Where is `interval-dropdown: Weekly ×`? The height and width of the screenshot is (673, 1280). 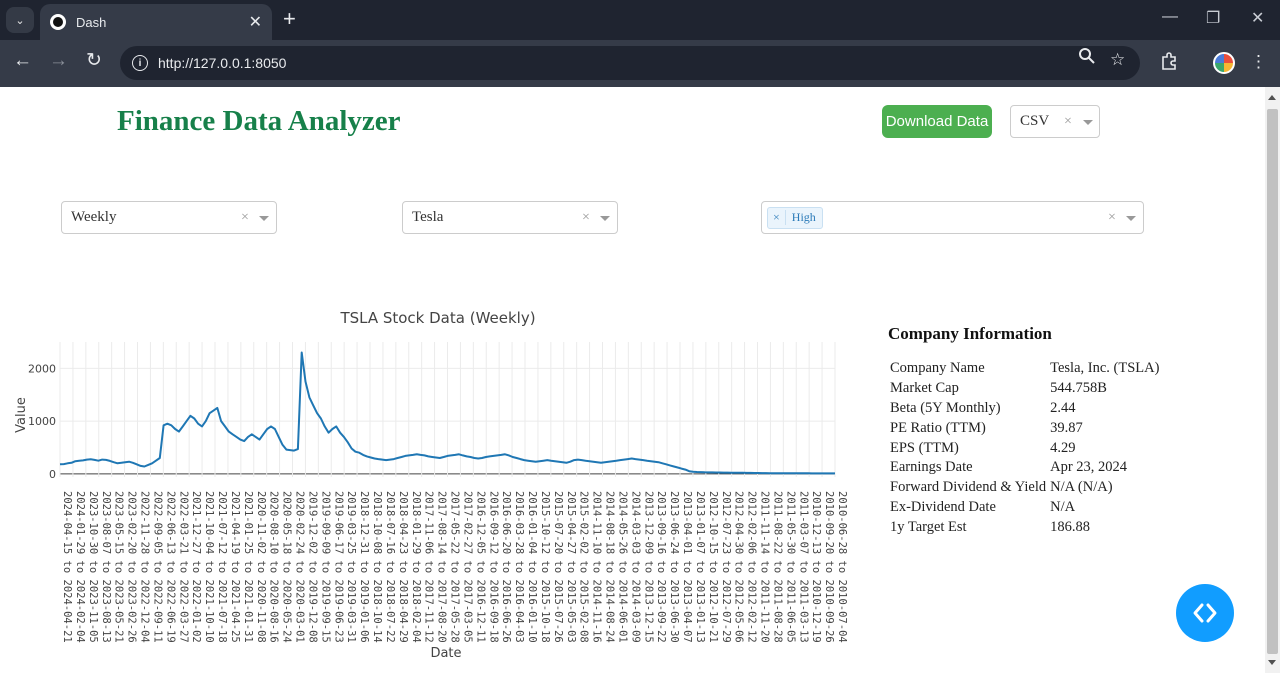 interval-dropdown: Weekly × is located at coordinates (169, 217).